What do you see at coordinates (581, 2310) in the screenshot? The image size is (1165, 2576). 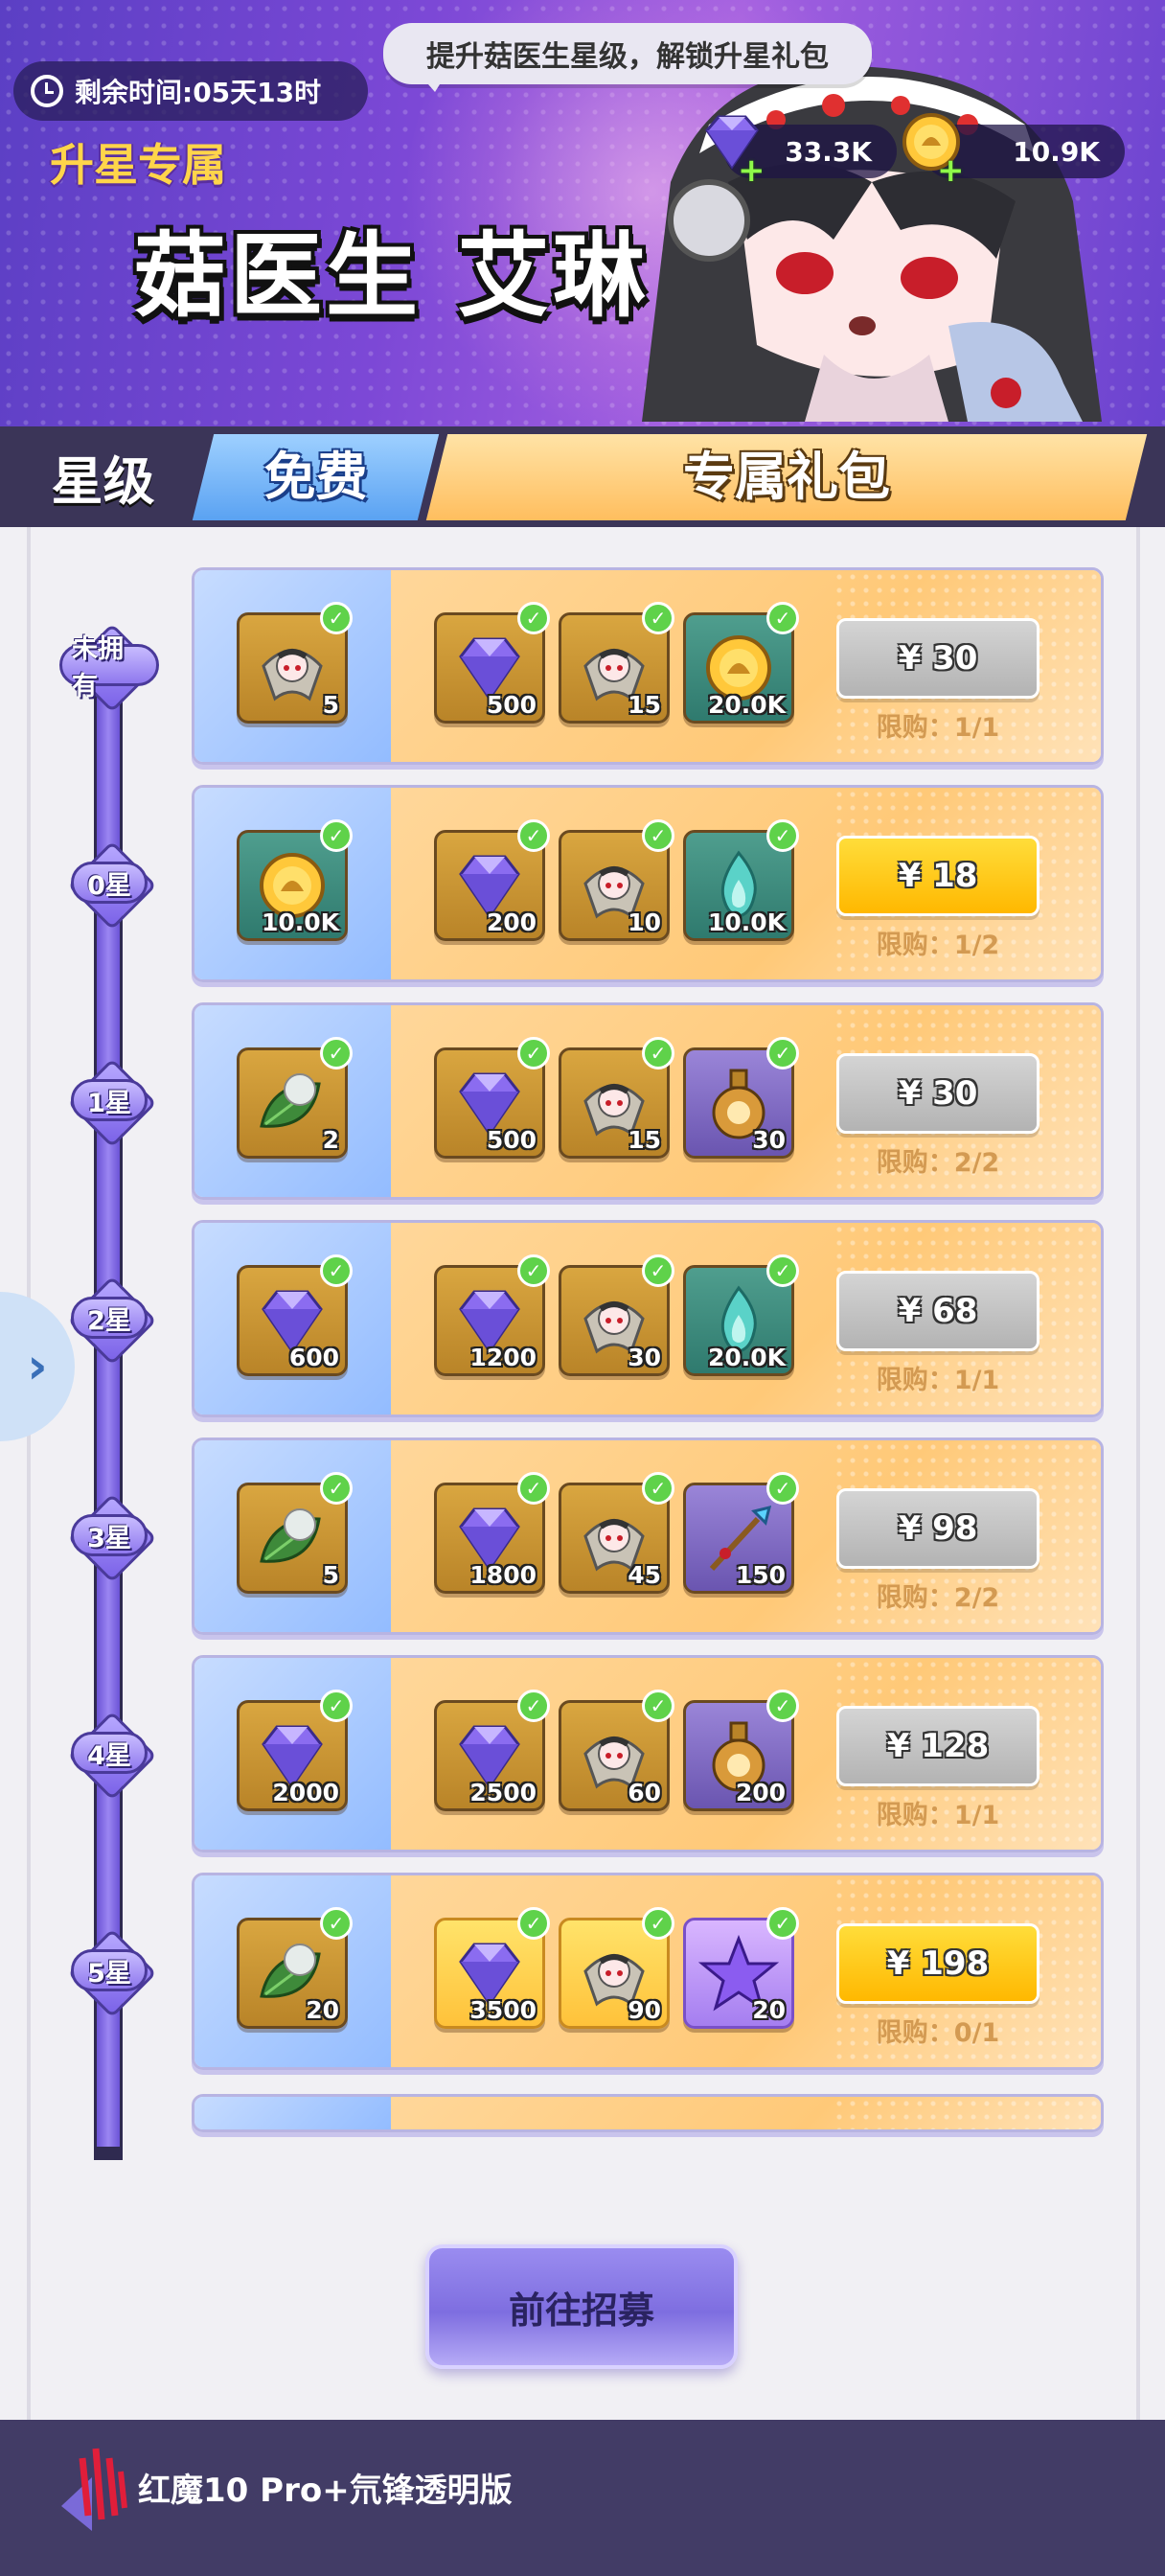 I see `go-recruit-label: 前往招募` at bounding box center [581, 2310].